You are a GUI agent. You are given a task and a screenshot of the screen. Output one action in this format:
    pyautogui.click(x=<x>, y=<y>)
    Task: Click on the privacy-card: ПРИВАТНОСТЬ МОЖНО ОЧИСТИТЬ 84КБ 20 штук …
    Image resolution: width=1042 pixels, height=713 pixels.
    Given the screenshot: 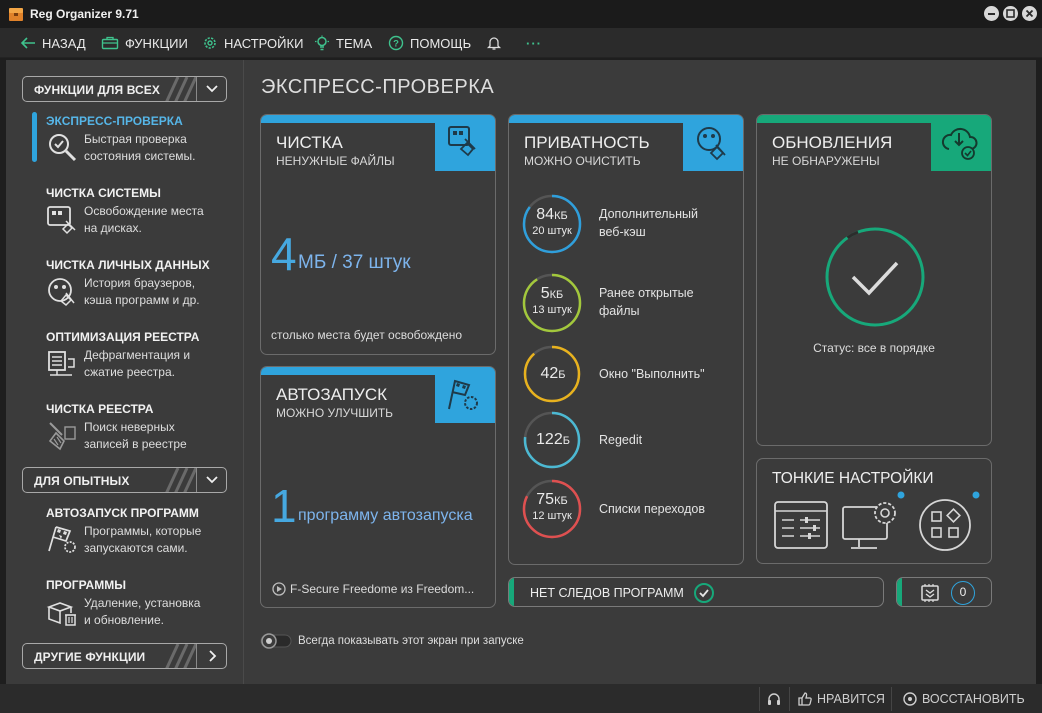 What is the action you would take?
    pyautogui.click(x=626, y=339)
    